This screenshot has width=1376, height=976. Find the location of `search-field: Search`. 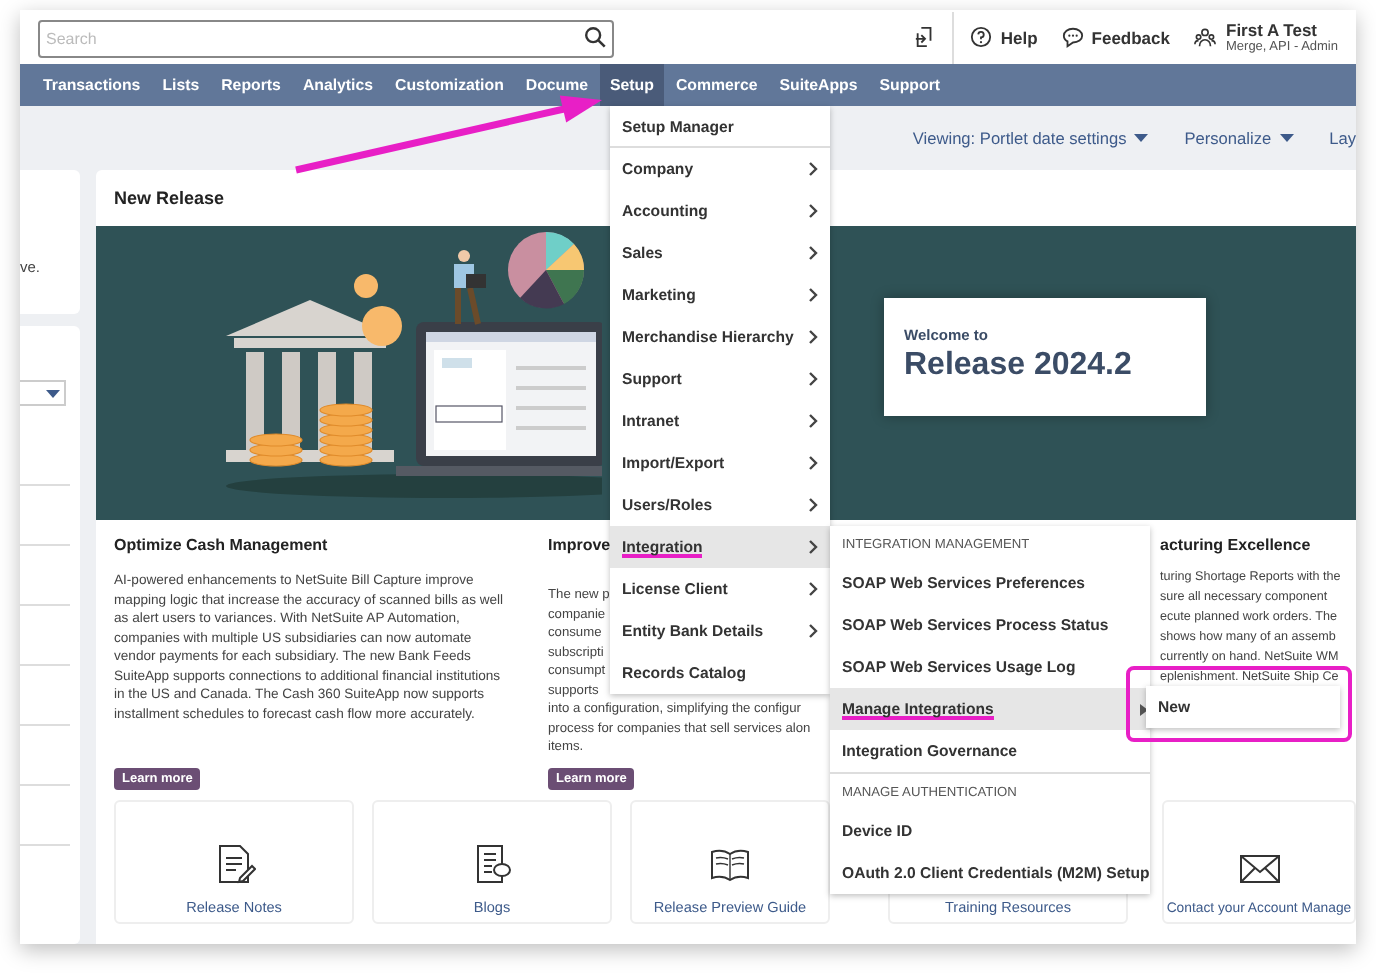

search-field: Search is located at coordinates (326, 39).